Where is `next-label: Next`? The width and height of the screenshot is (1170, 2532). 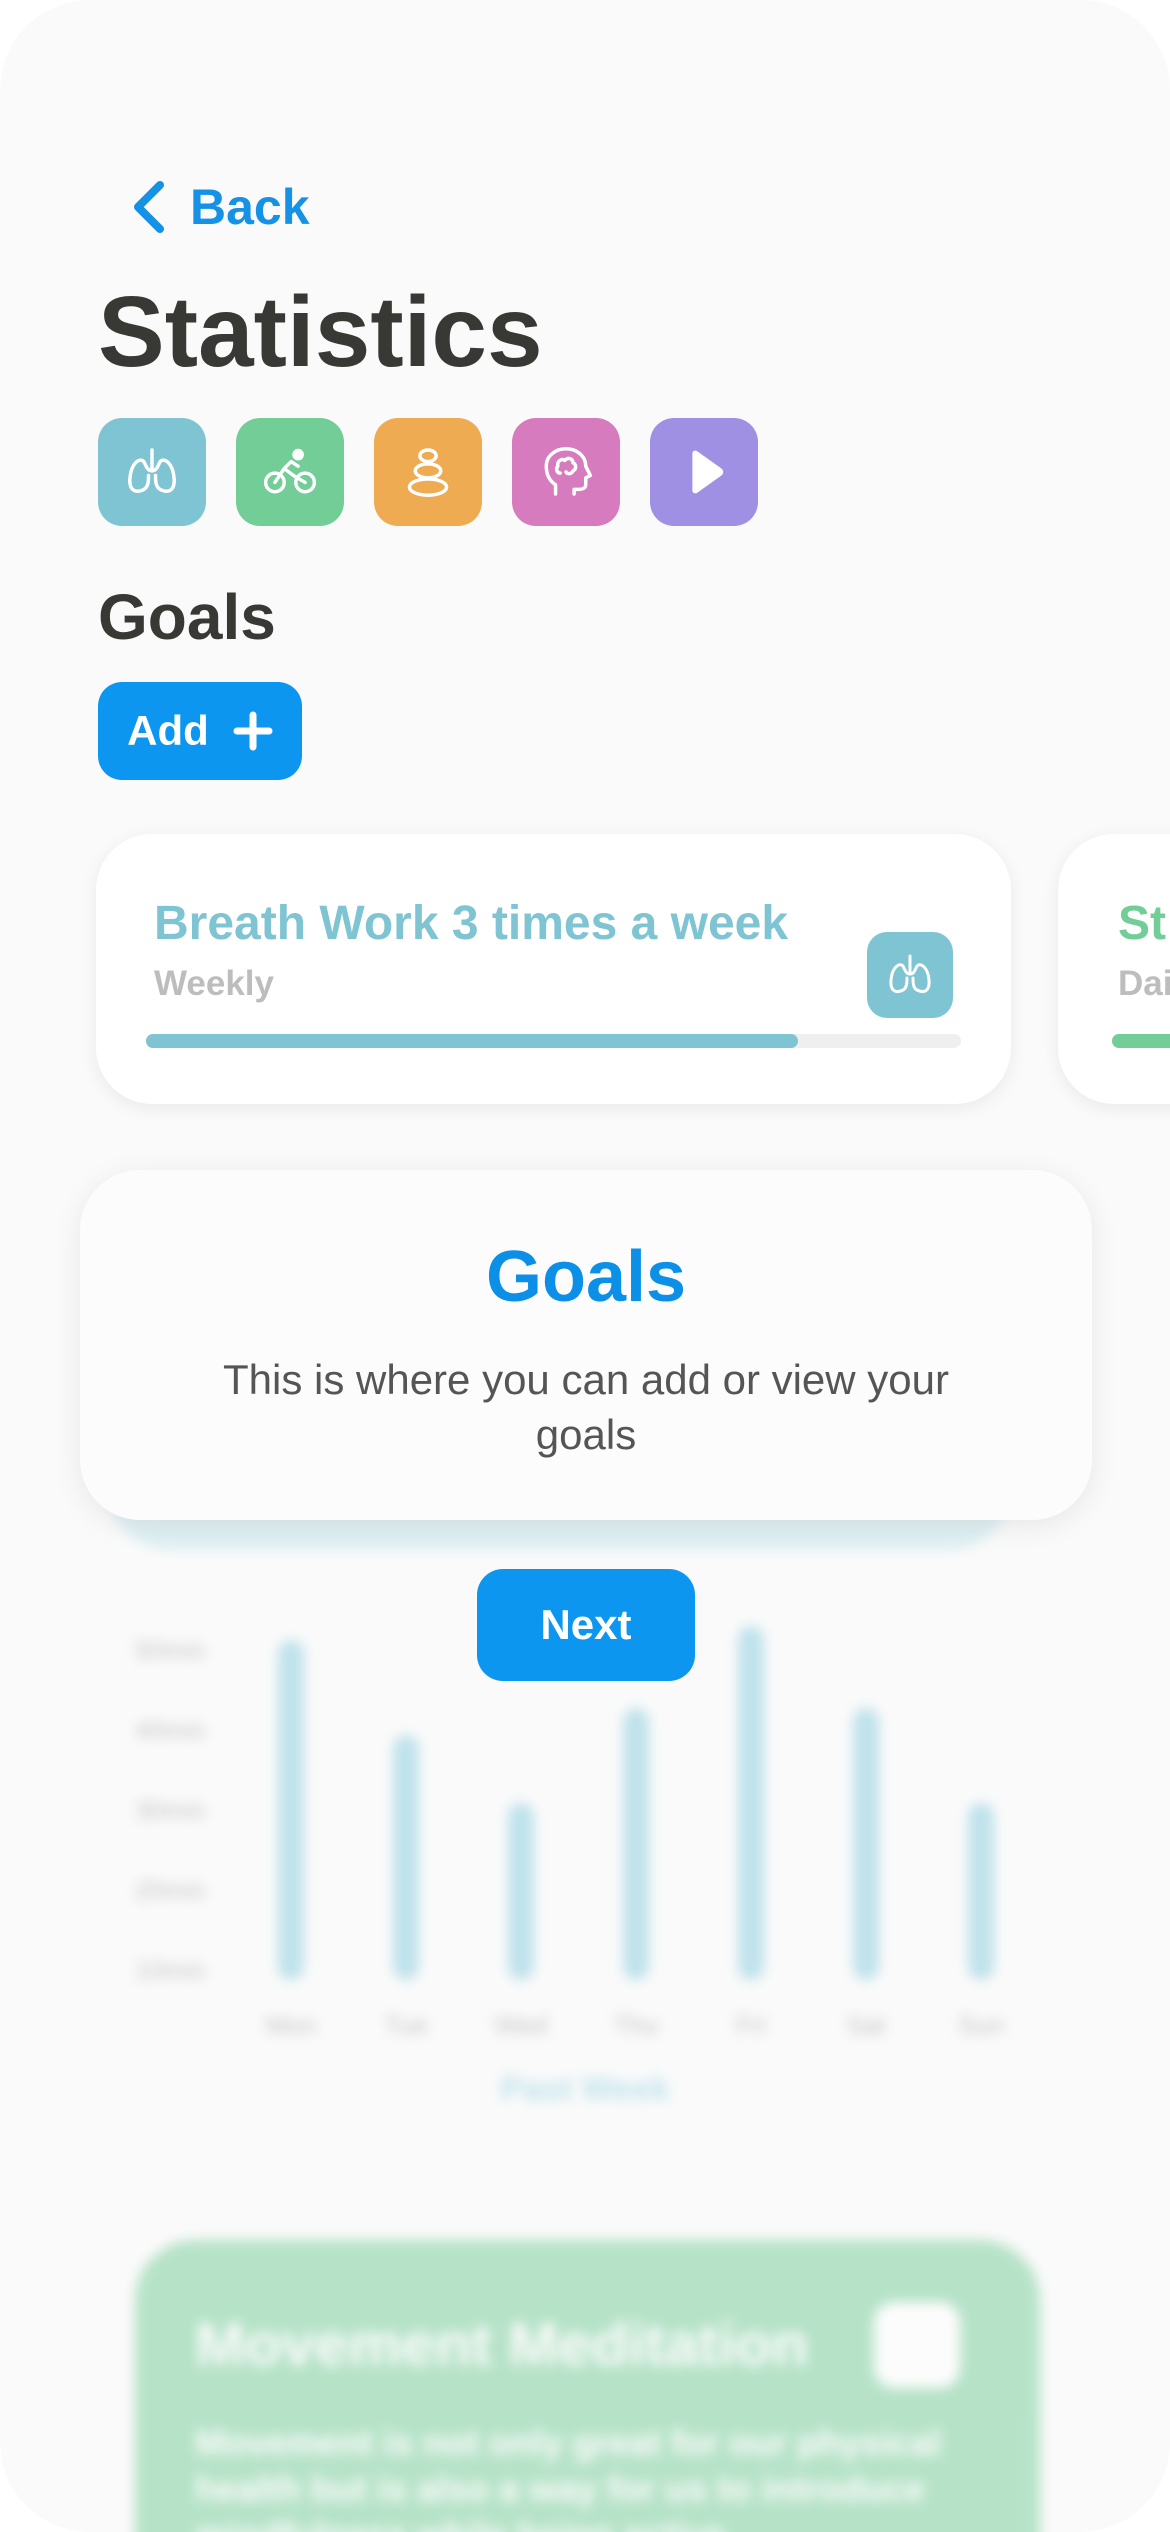
next-label: Next is located at coordinates (586, 1624).